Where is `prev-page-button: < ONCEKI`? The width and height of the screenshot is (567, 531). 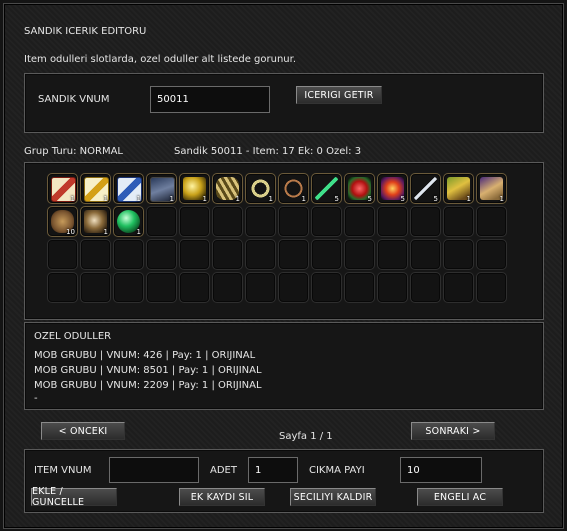 prev-page-button: < ONCEKI is located at coordinates (83, 431).